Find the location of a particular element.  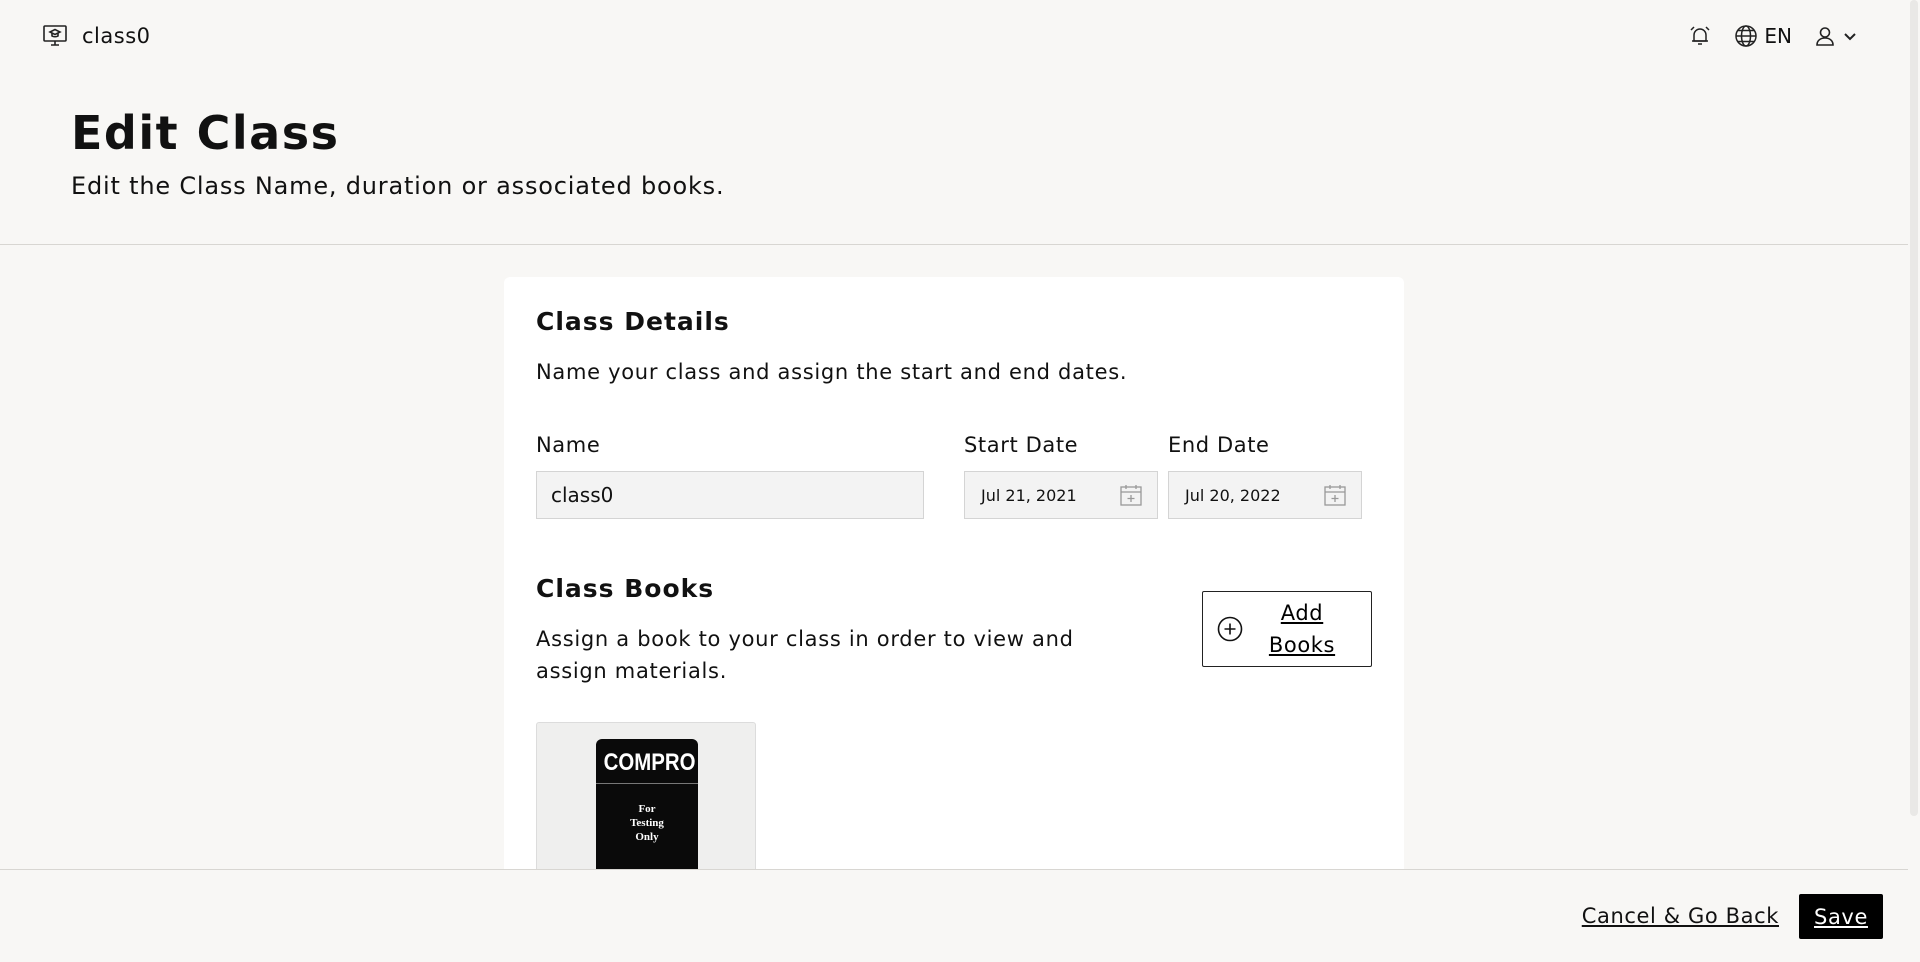

start-date-field: Start Date Jul 21, 2021 is located at coordinates (1061, 476).